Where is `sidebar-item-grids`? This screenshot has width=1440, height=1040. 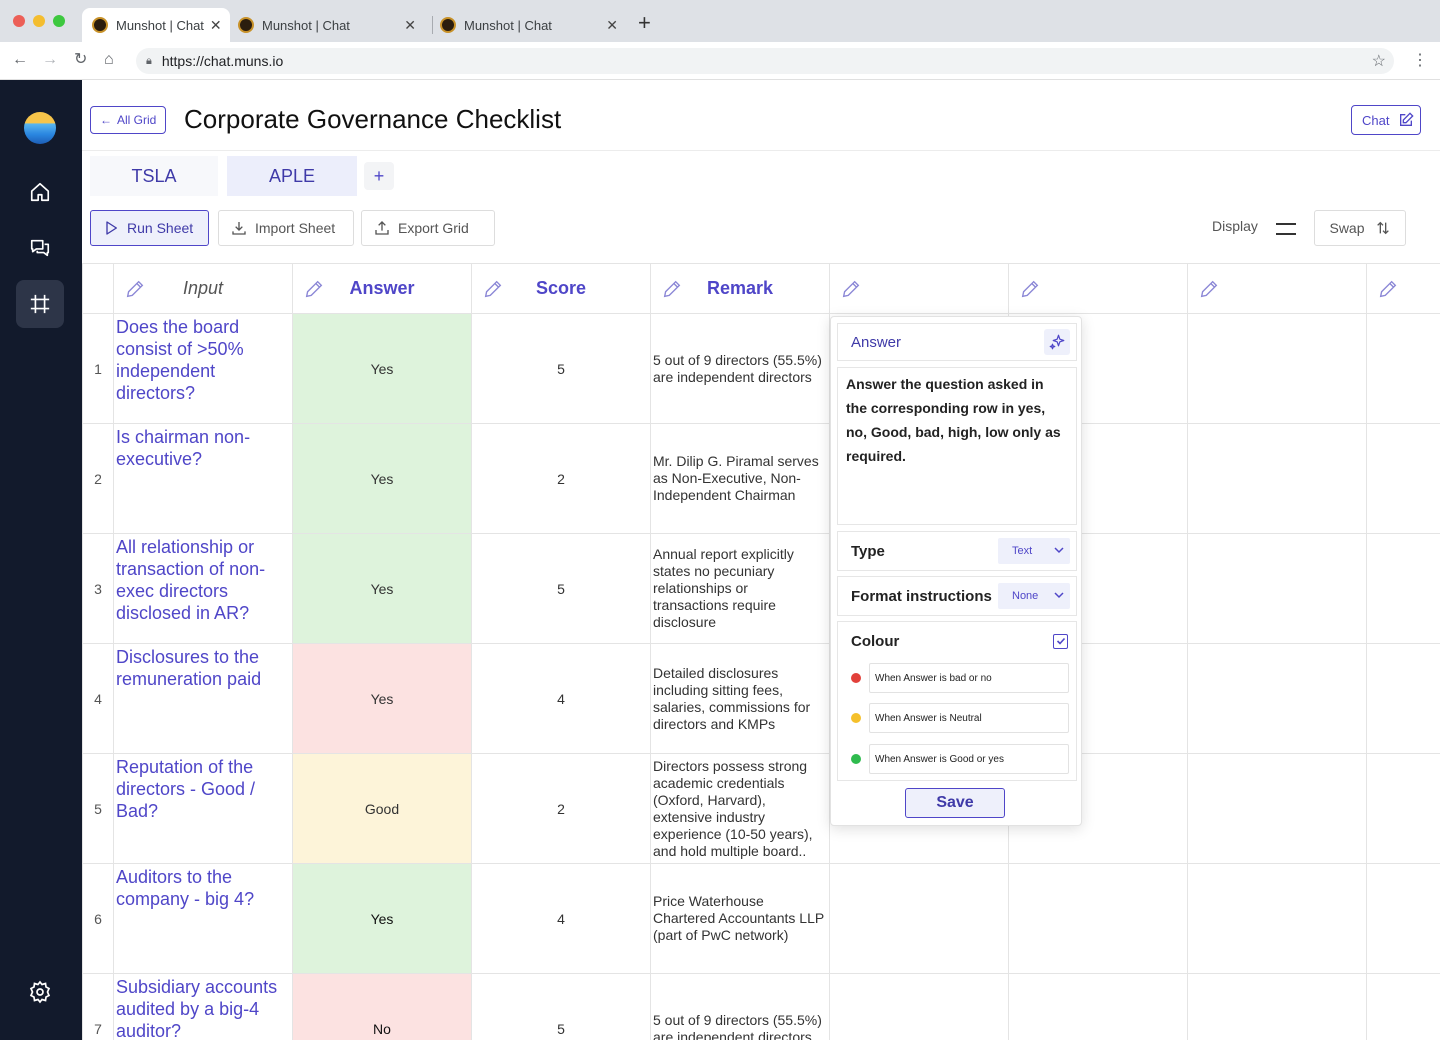 sidebar-item-grids is located at coordinates (40, 304).